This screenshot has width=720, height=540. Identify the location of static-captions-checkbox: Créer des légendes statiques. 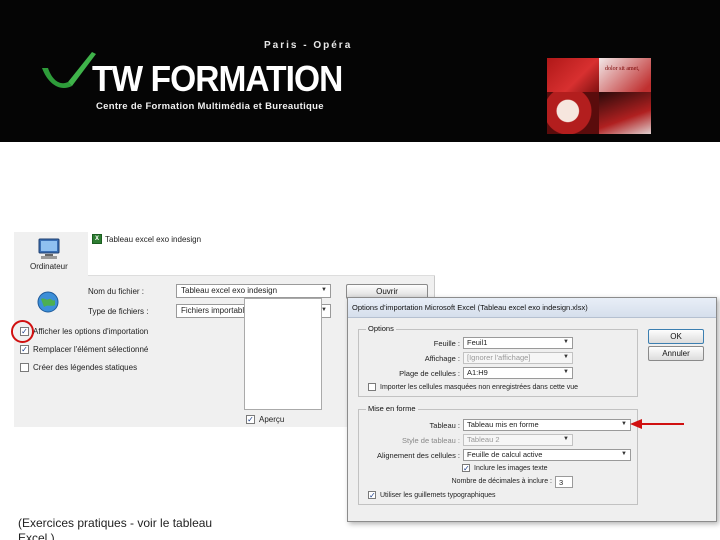
(78, 367).